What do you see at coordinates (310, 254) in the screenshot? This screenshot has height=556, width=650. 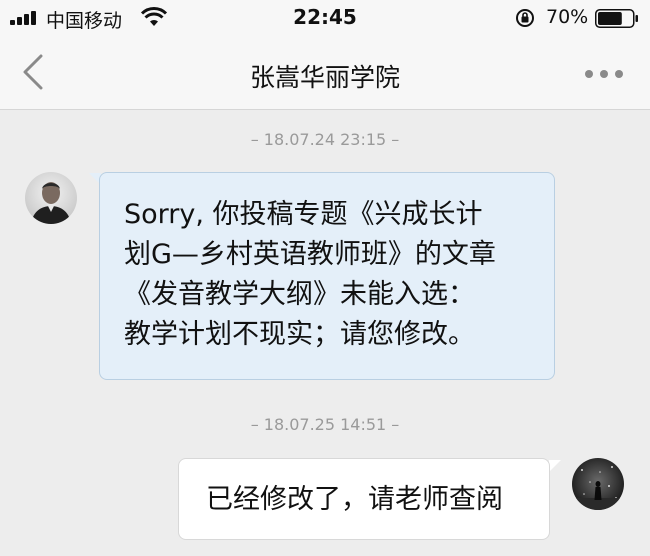 I see `message-line: 划G—乡村英语教师班》的文章` at bounding box center [310, 254].